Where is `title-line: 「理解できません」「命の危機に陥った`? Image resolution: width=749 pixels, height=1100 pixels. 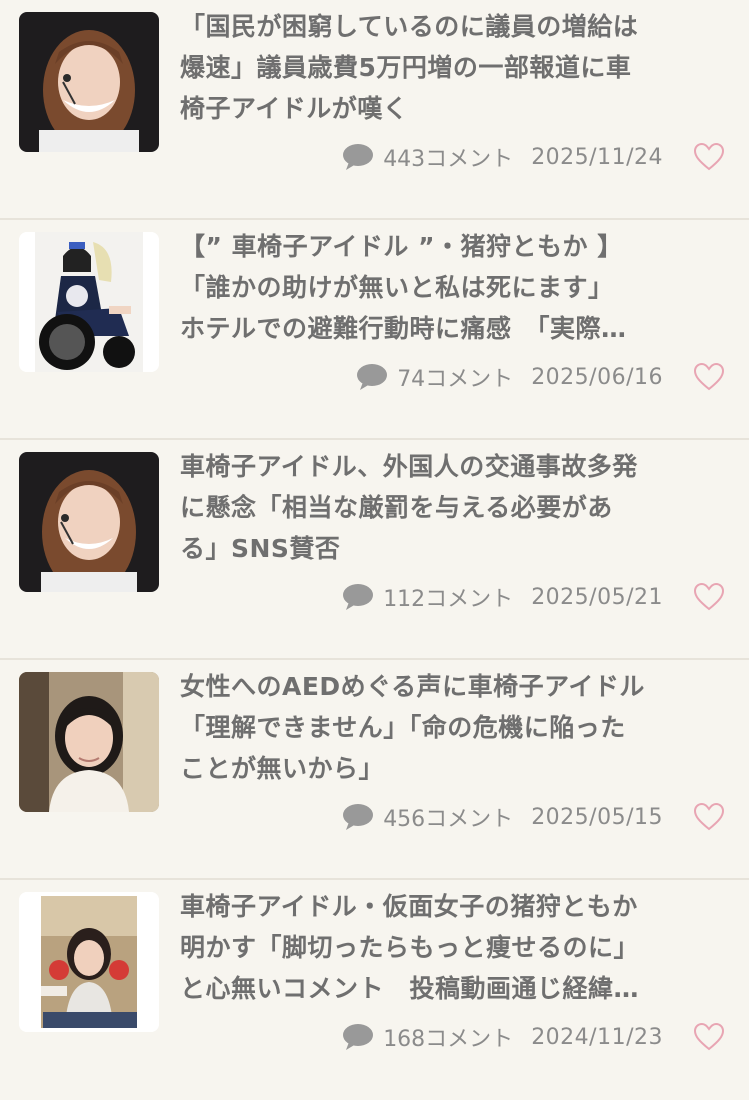
title-line: 「理解できません」「命の危機に陥った is located at coordinates (403, 727).